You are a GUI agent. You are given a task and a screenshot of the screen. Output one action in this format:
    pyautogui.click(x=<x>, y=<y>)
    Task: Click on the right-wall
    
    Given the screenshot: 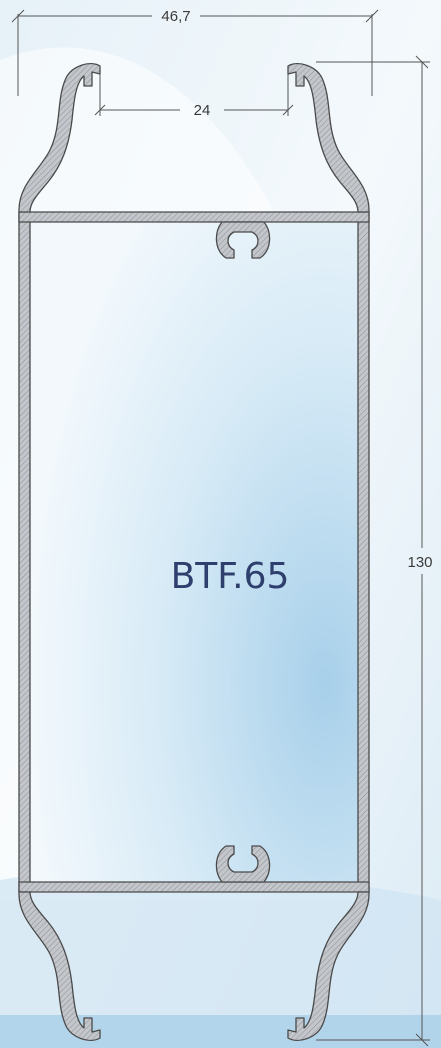 What is the action you would take?
    pyautogui.click(x=363, y=552)
    